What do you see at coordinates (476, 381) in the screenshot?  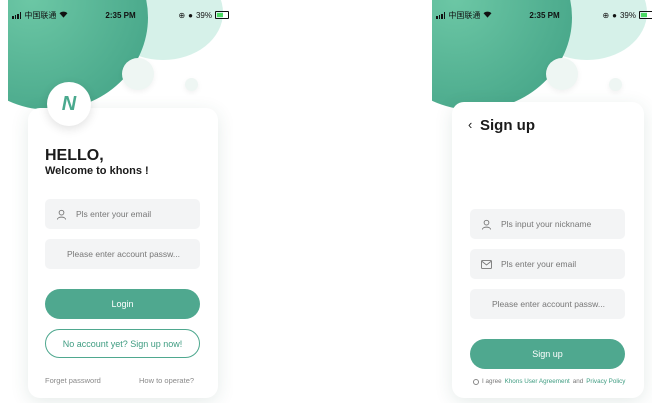 I see `agree-radio` at bounding box center [476, 381].